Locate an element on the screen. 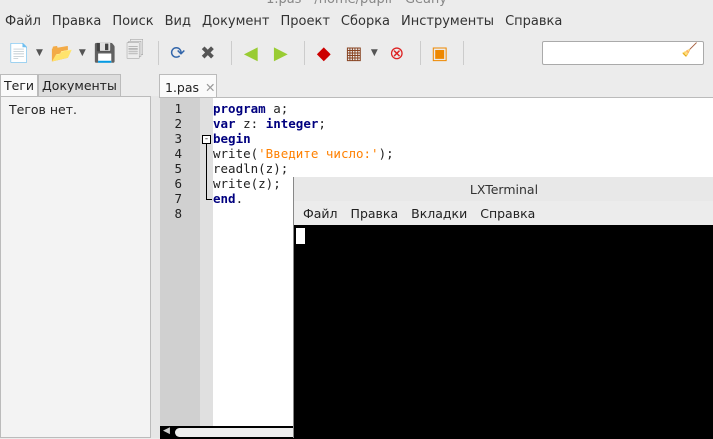 The image size is (713, 439). clear-broom-icon: 🧹 is located at coordinates (690, 50).